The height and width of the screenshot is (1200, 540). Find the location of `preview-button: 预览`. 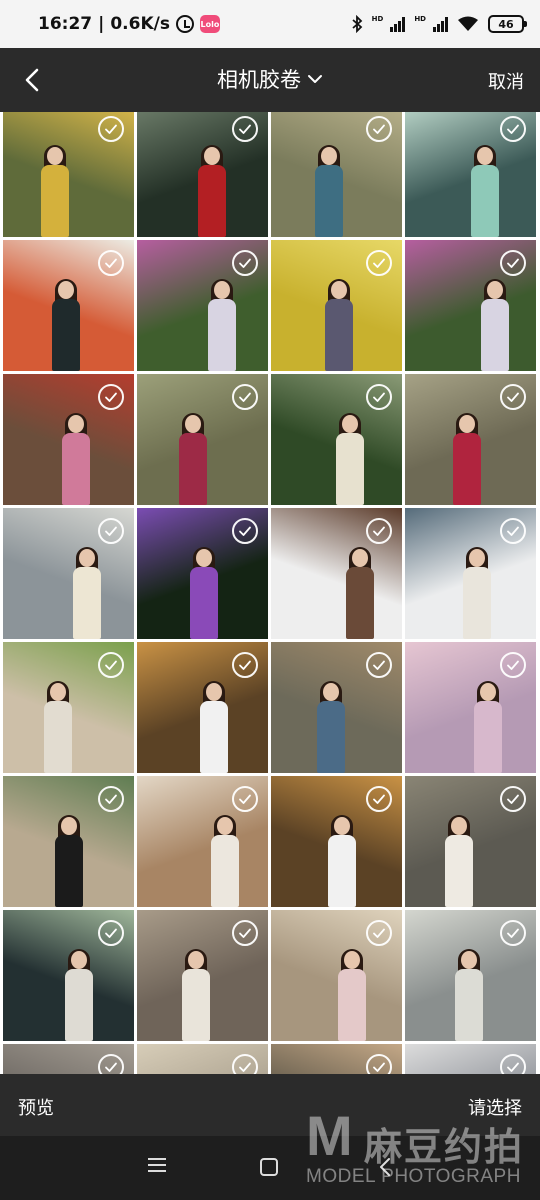

preview-button: 预览 is located at coordinates (36, 1107).